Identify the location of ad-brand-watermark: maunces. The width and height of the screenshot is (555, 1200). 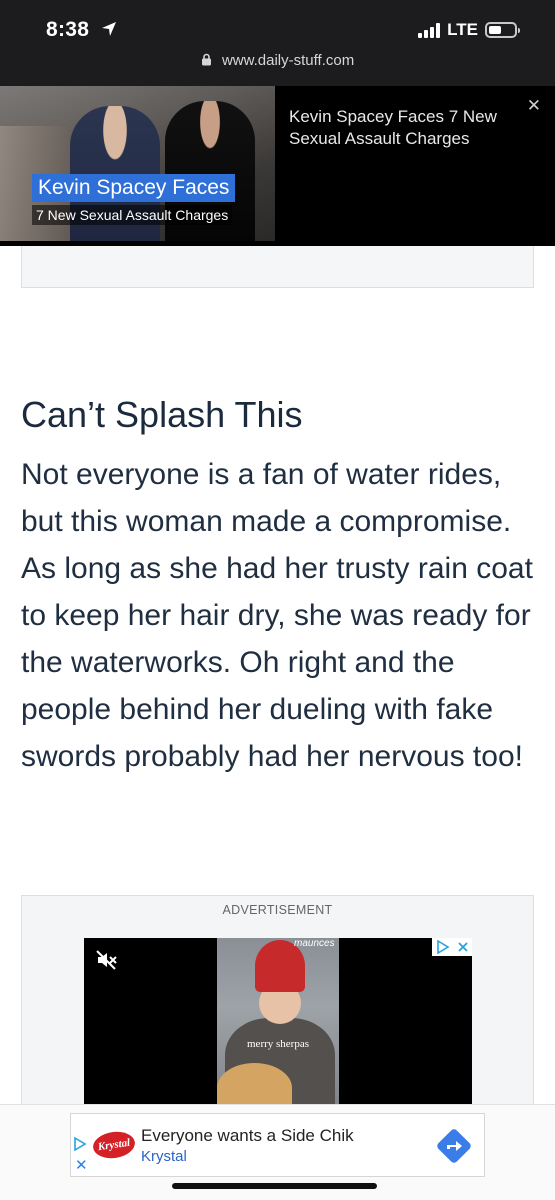
(314, 943).